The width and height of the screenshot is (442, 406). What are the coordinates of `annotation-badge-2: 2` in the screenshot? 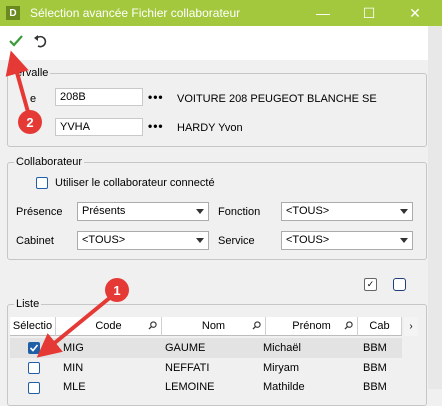 It's located at (30, 122).